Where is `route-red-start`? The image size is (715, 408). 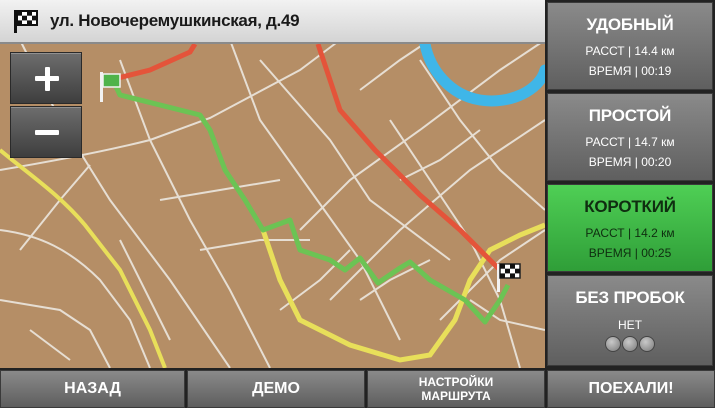 route-red-start is located at coordinates (153, 62).